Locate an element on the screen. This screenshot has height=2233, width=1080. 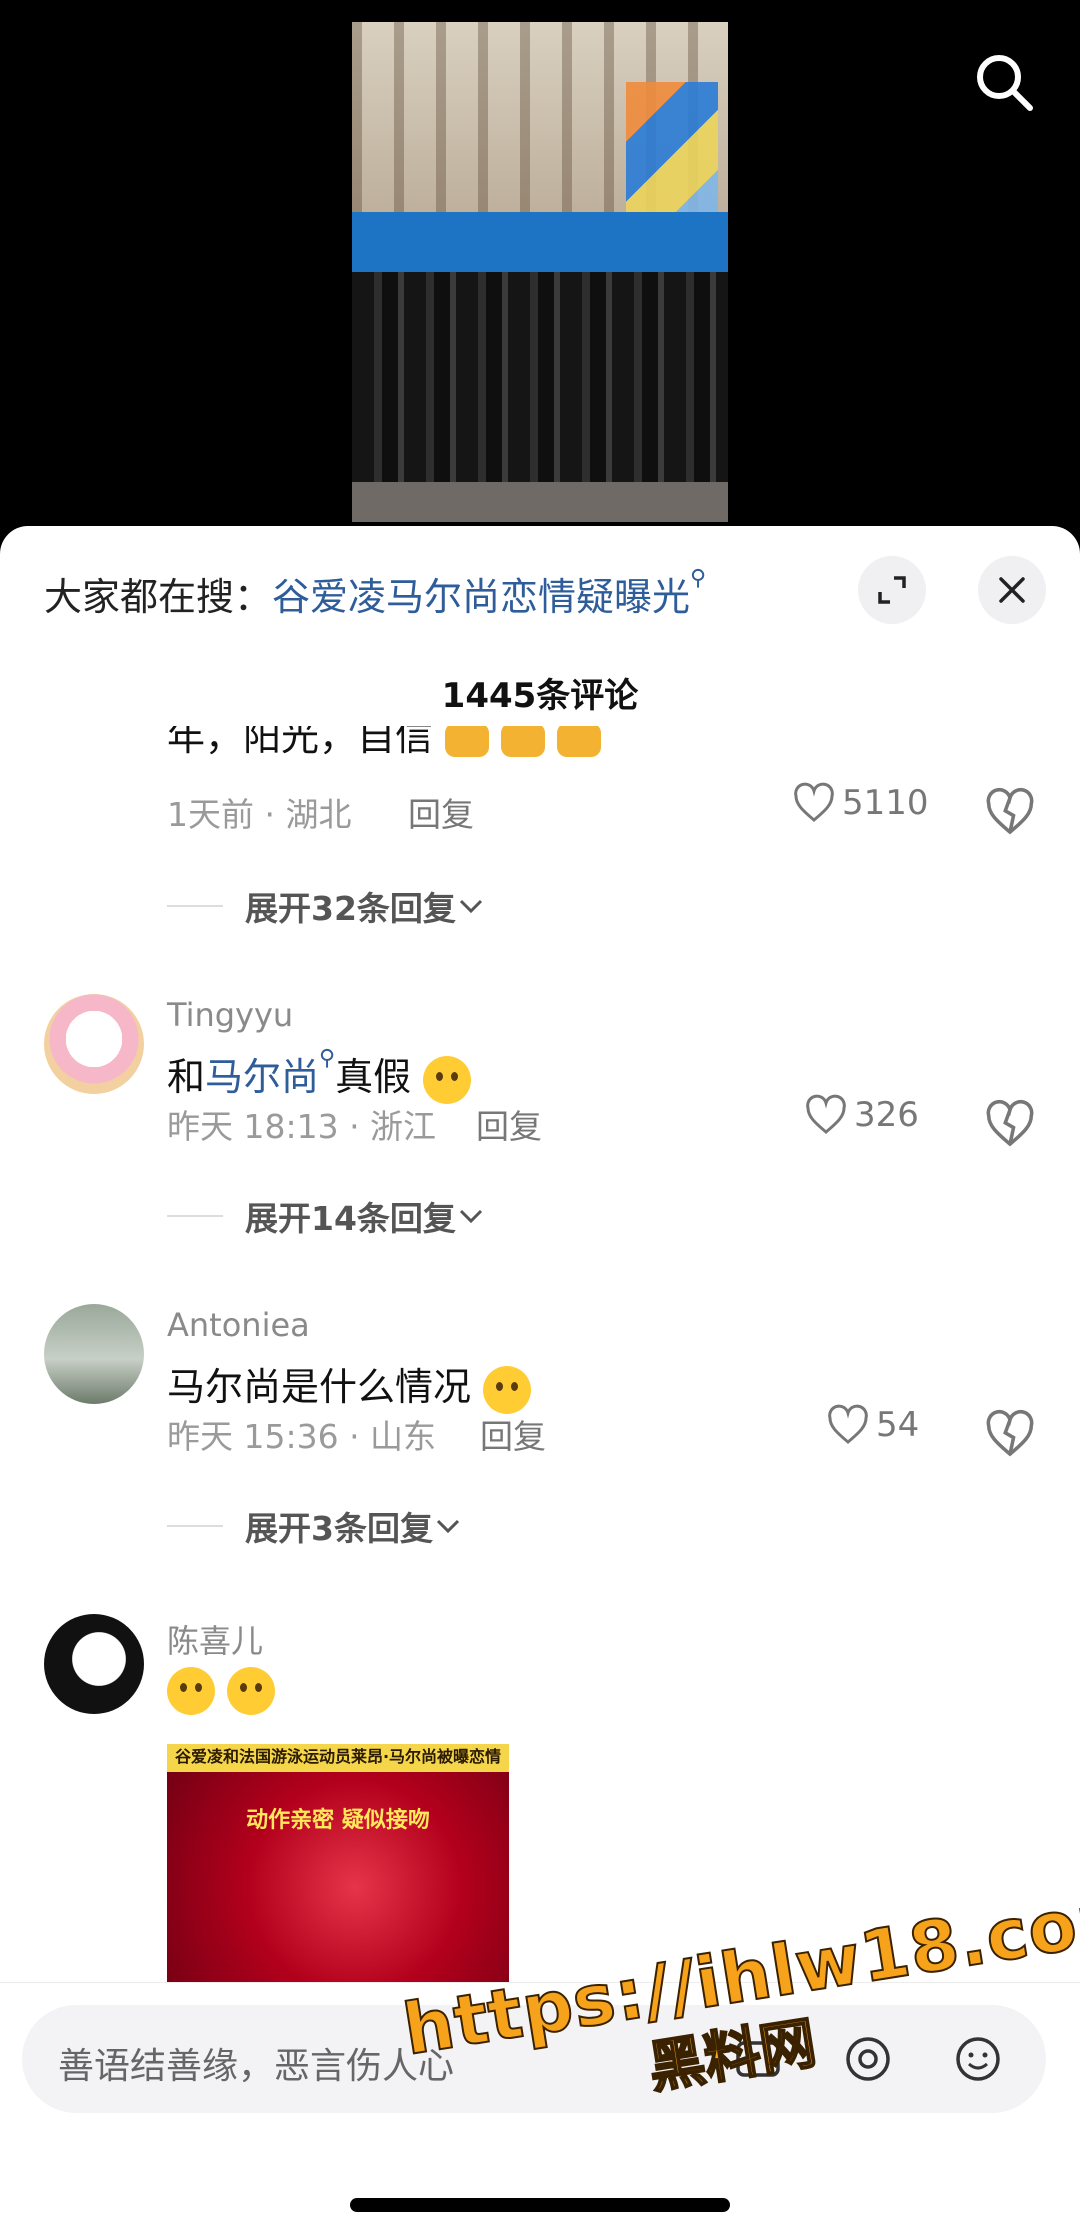
close-button is located at coordinates (1012, 590).